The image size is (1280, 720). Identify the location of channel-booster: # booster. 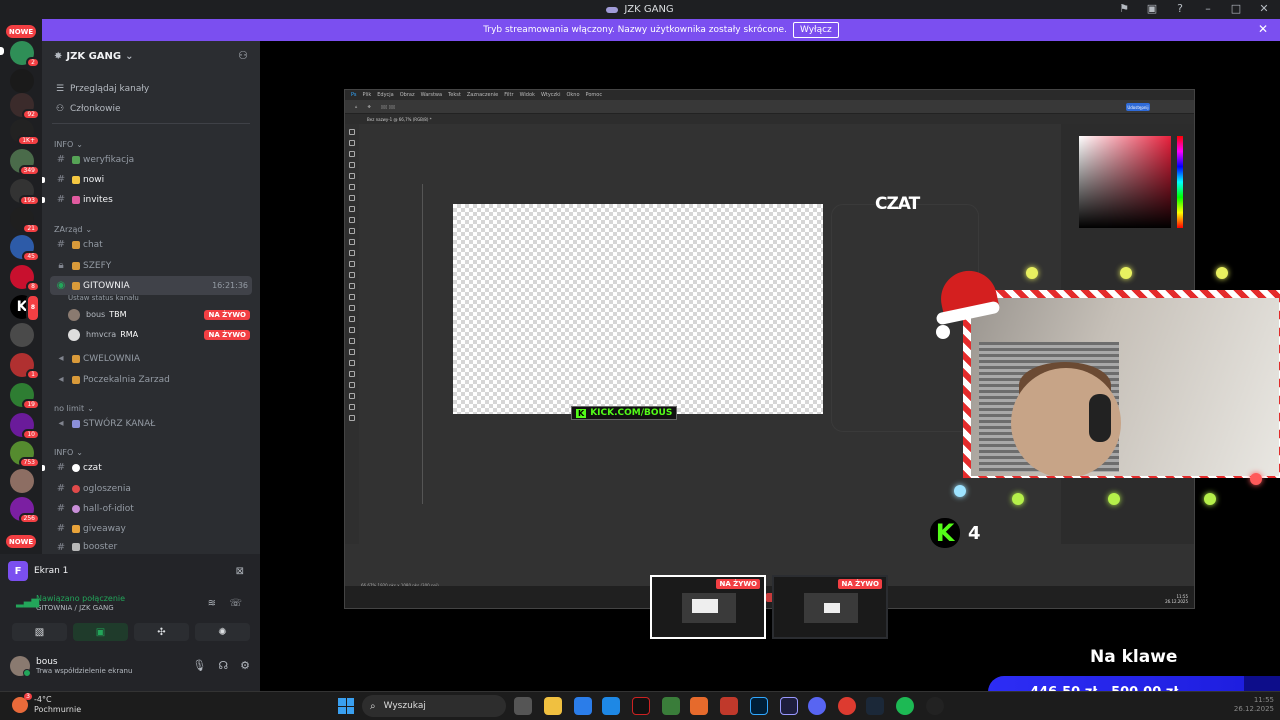
(151, 547).